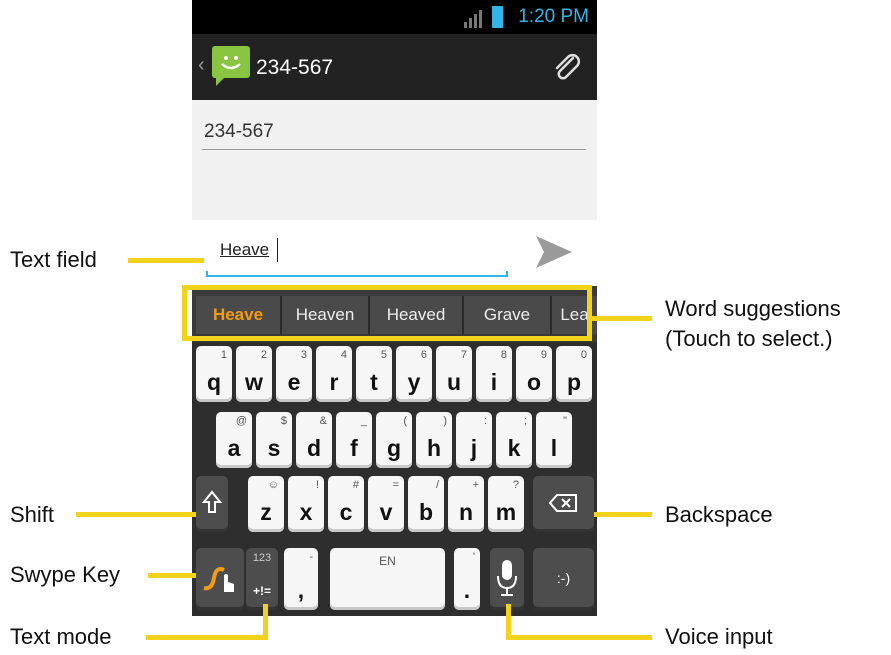 The height and width of the screenshot is (655, 891). What do you see at coordinates (503, 355) in the screenshot?
I see `key-alt-label: 8` at bounding box center [503, 355].